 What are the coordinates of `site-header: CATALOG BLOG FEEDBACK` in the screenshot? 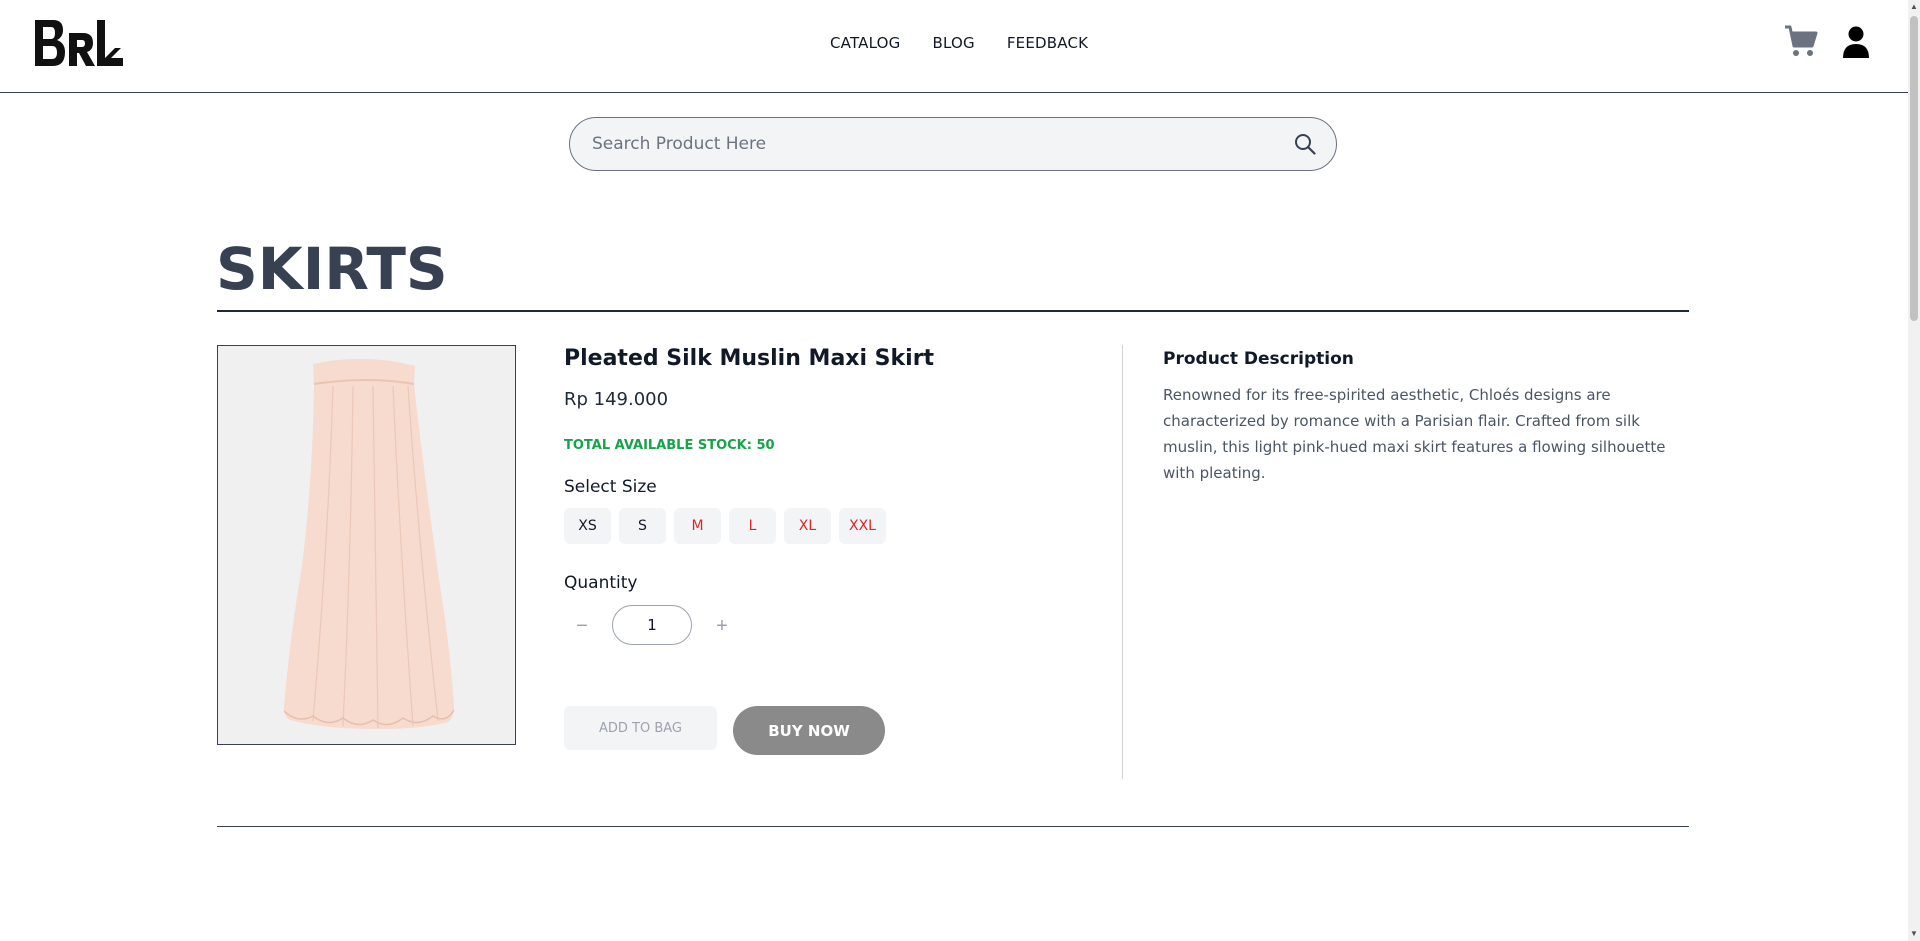 It's located at (954, 46).